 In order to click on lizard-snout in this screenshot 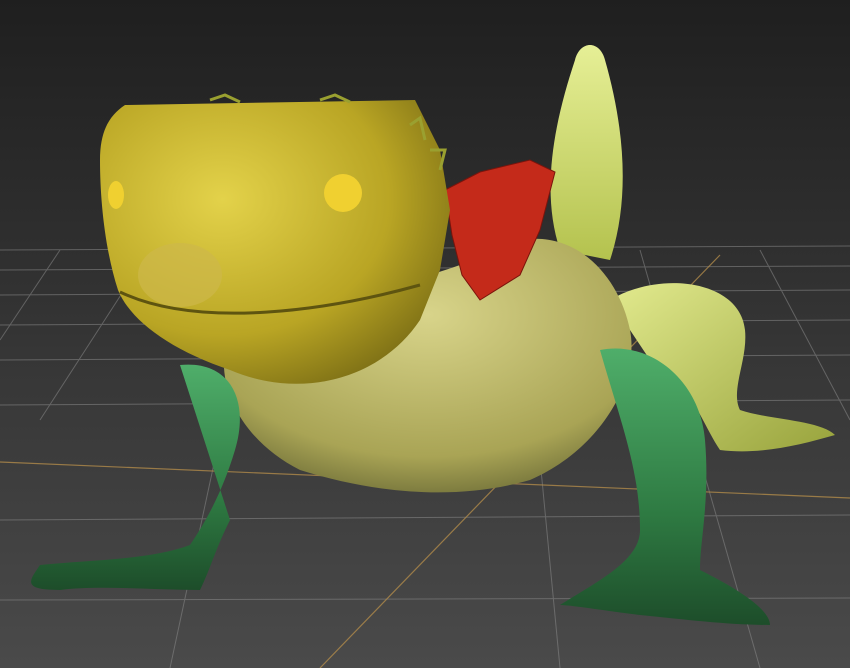, I will do `click(180, 275)`.